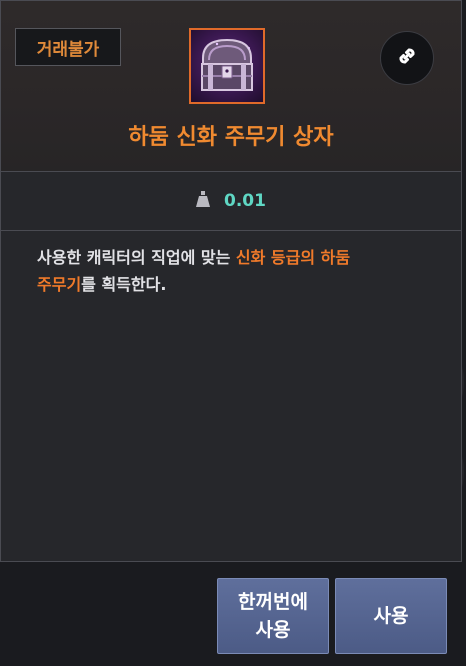 The image size is (466, 666). Describe the element at coordinates (203, 201) in the screenshot. I see `weight-icon` at that location.